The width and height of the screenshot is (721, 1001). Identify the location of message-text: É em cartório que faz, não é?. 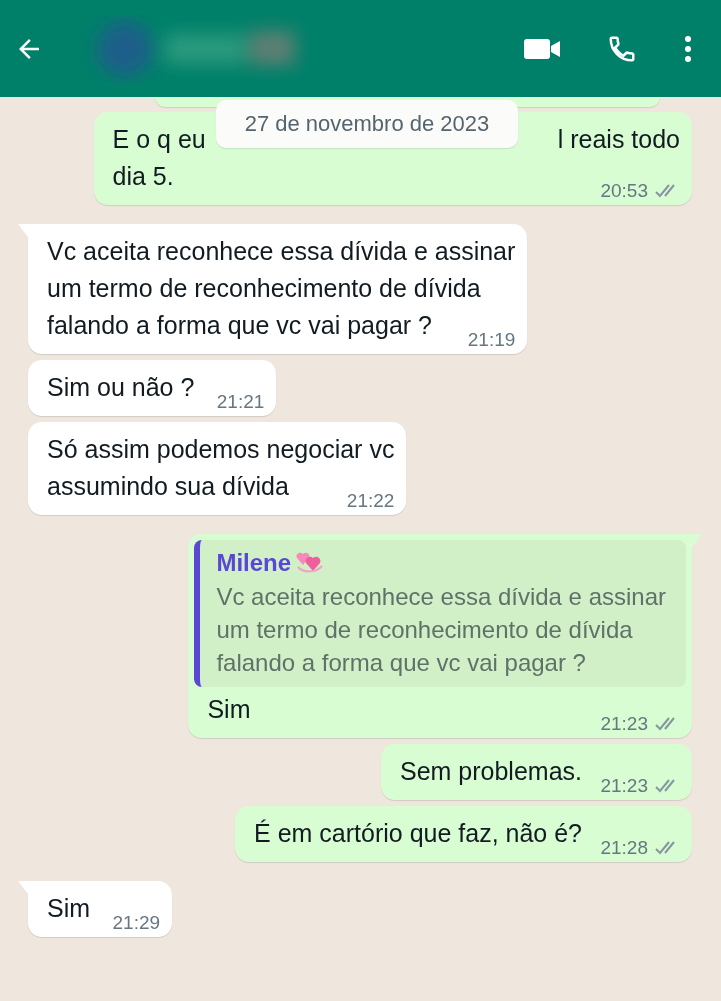
(418, 833).